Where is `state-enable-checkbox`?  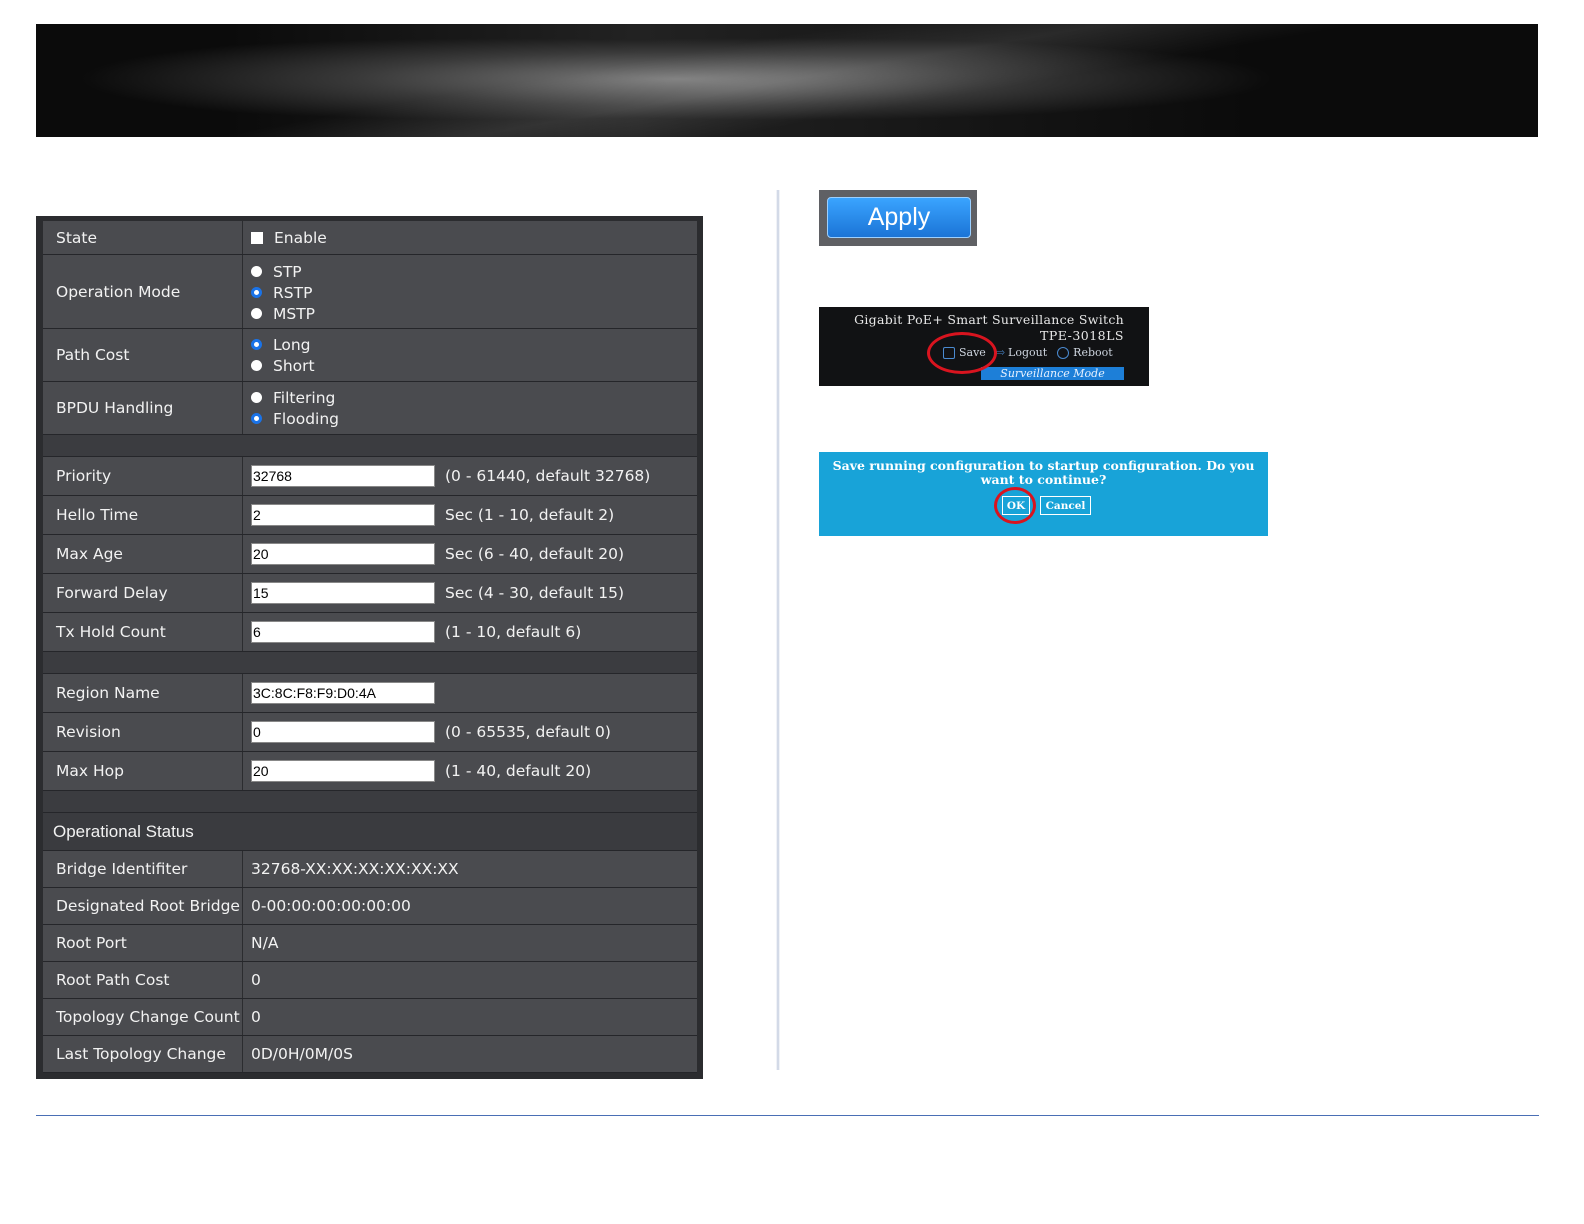 state-enable-checkbox is located at coordinates (257, 237).